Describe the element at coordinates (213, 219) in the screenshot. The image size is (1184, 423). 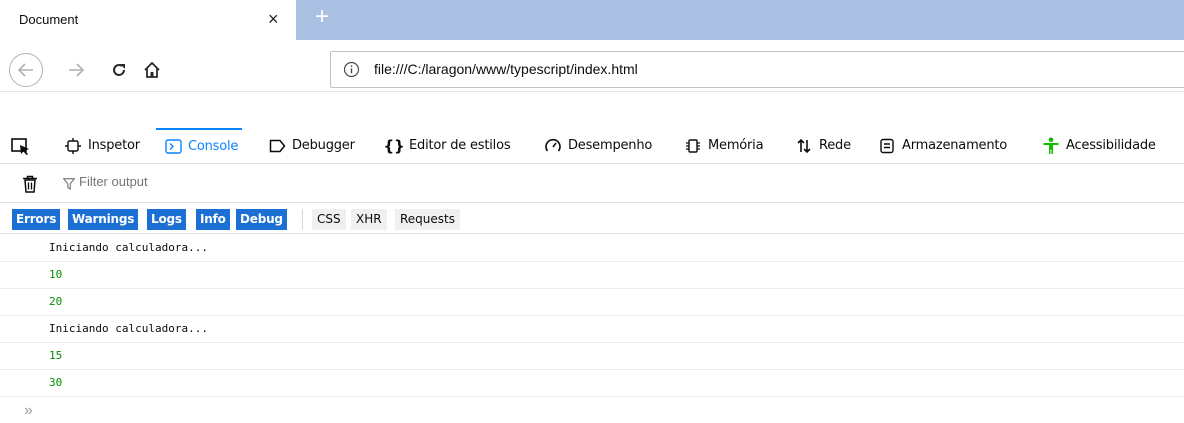
I see `filter-info-button: Info` at that location.